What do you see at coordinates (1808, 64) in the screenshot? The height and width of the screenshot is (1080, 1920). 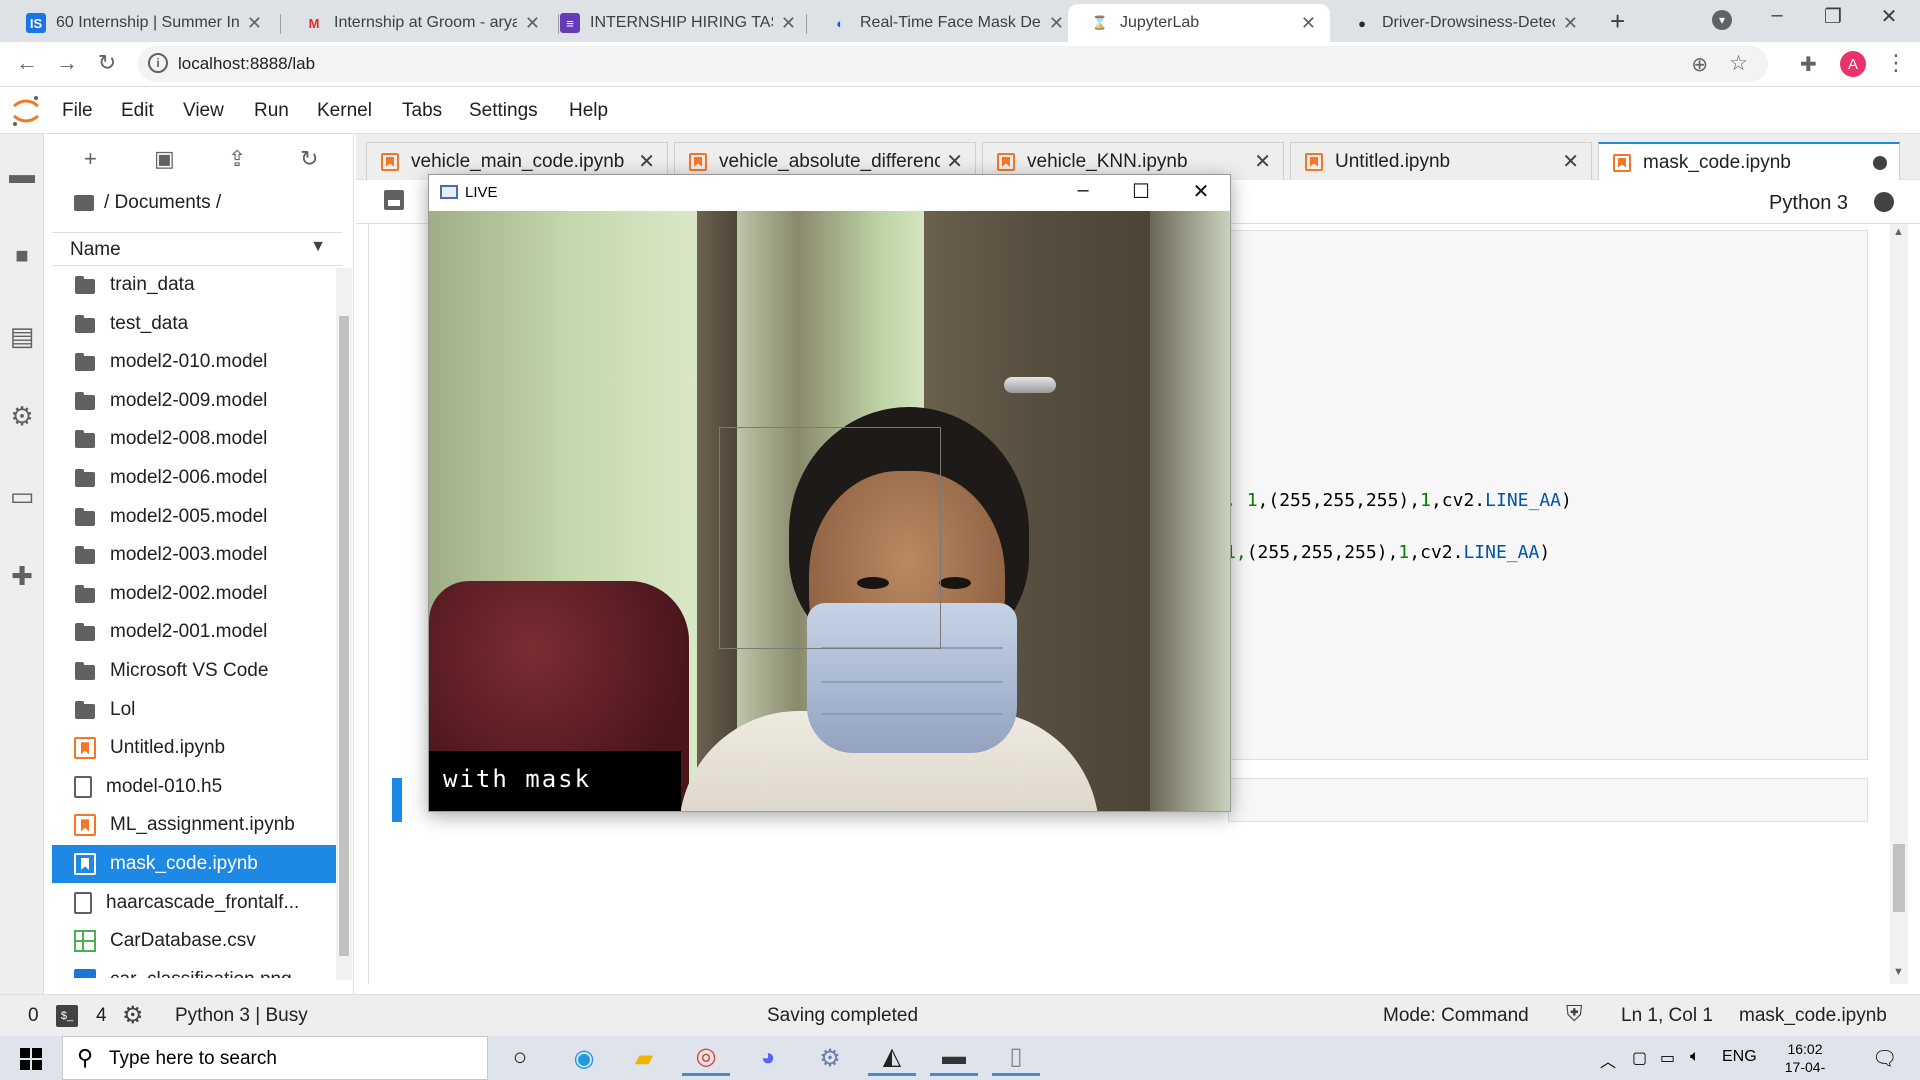 I see `extensions-puzzle-icon: ✚` at bounding box center [1808, 64].